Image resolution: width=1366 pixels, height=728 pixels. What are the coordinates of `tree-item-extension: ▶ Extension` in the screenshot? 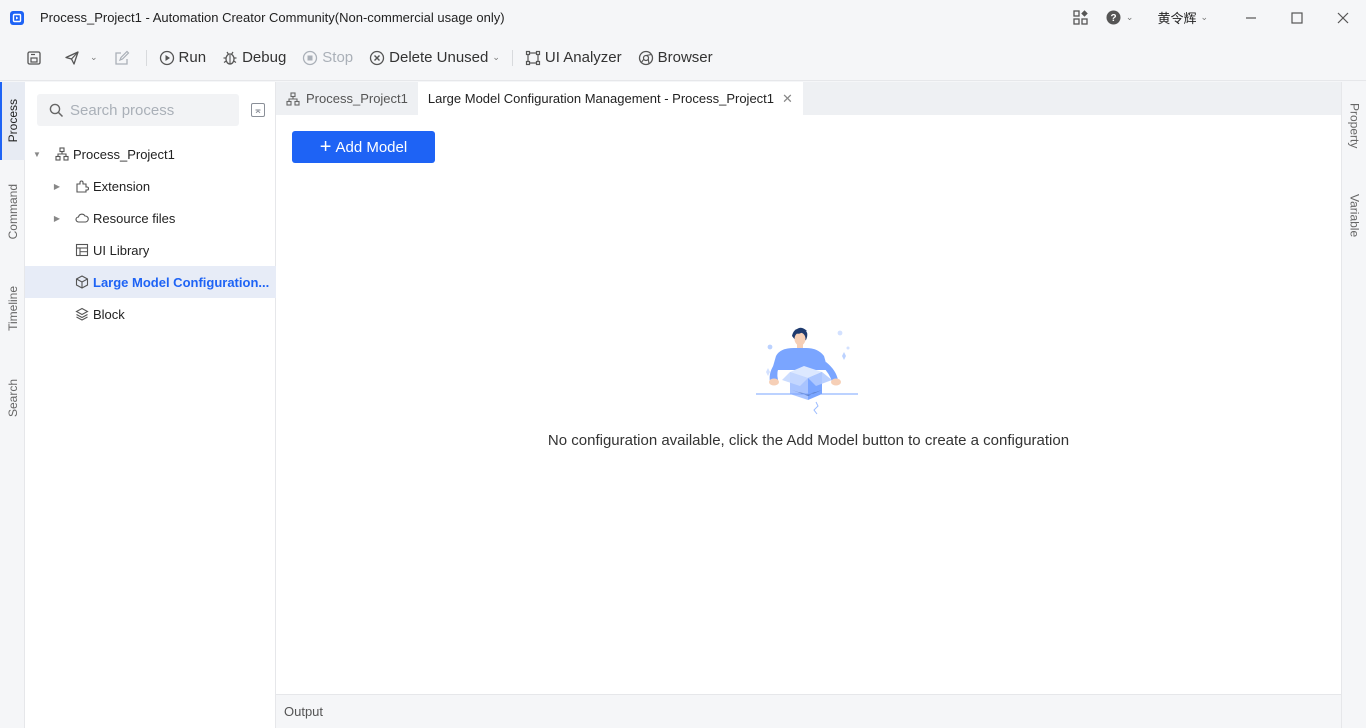 It's located at (150, 186).